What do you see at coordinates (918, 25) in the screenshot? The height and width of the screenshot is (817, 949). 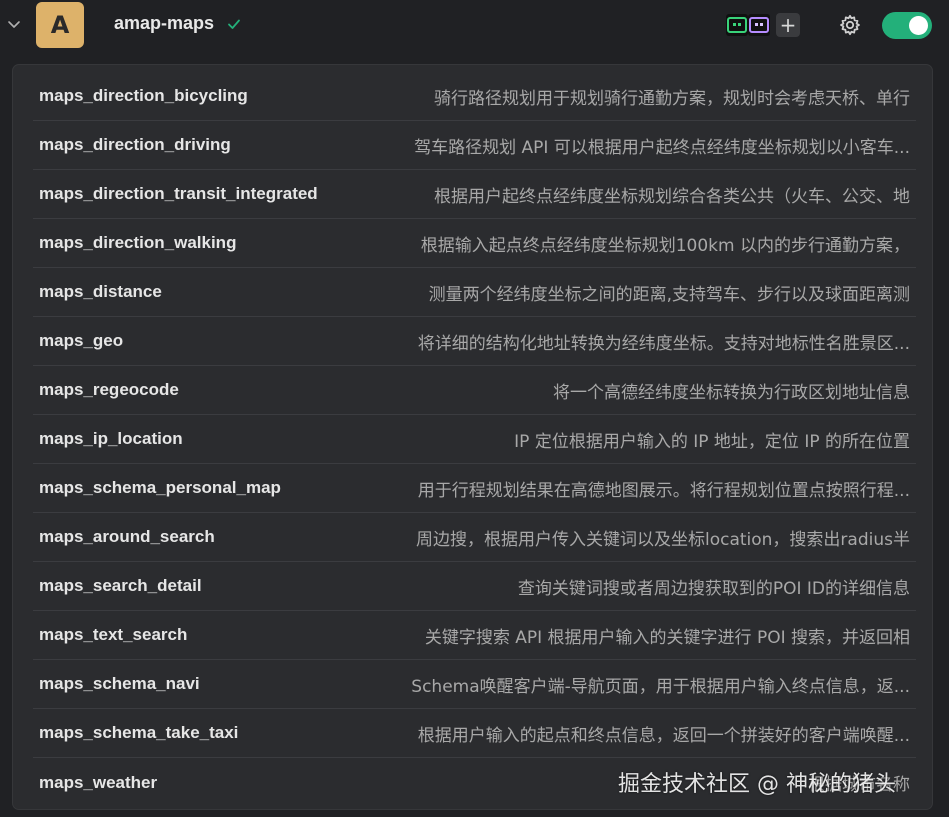 I see `toggle-knob` at bounding box center [918, 25].